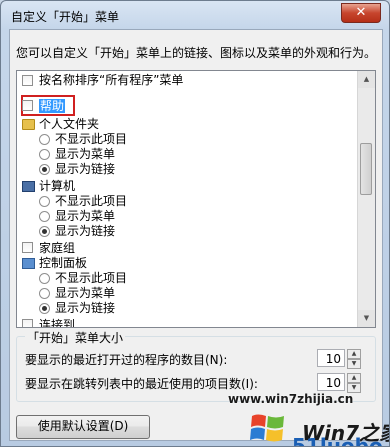 The height and width of the screenshot is (447, 390). Describe the element at coordinates (57, 248) in the screenshot. I see `option-label: 家庭组` at that location.